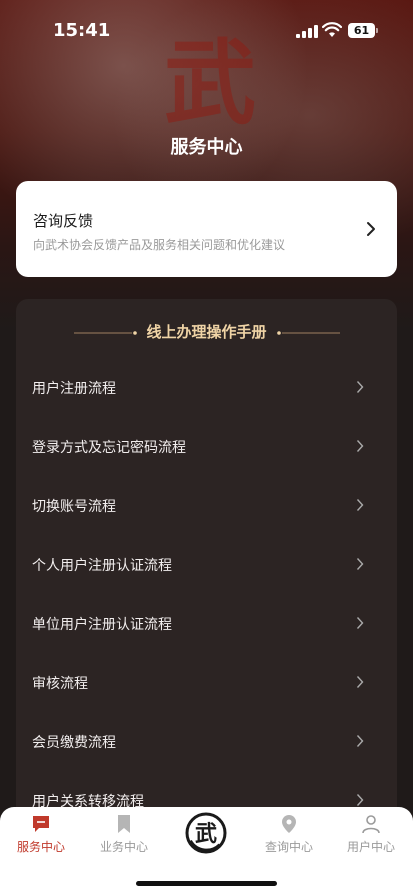 The height and width of the screenshot is (896, 413). Describe the element at coordinates (206, 147) in the screenshot. I see `page-title: 服务中心` at that location.